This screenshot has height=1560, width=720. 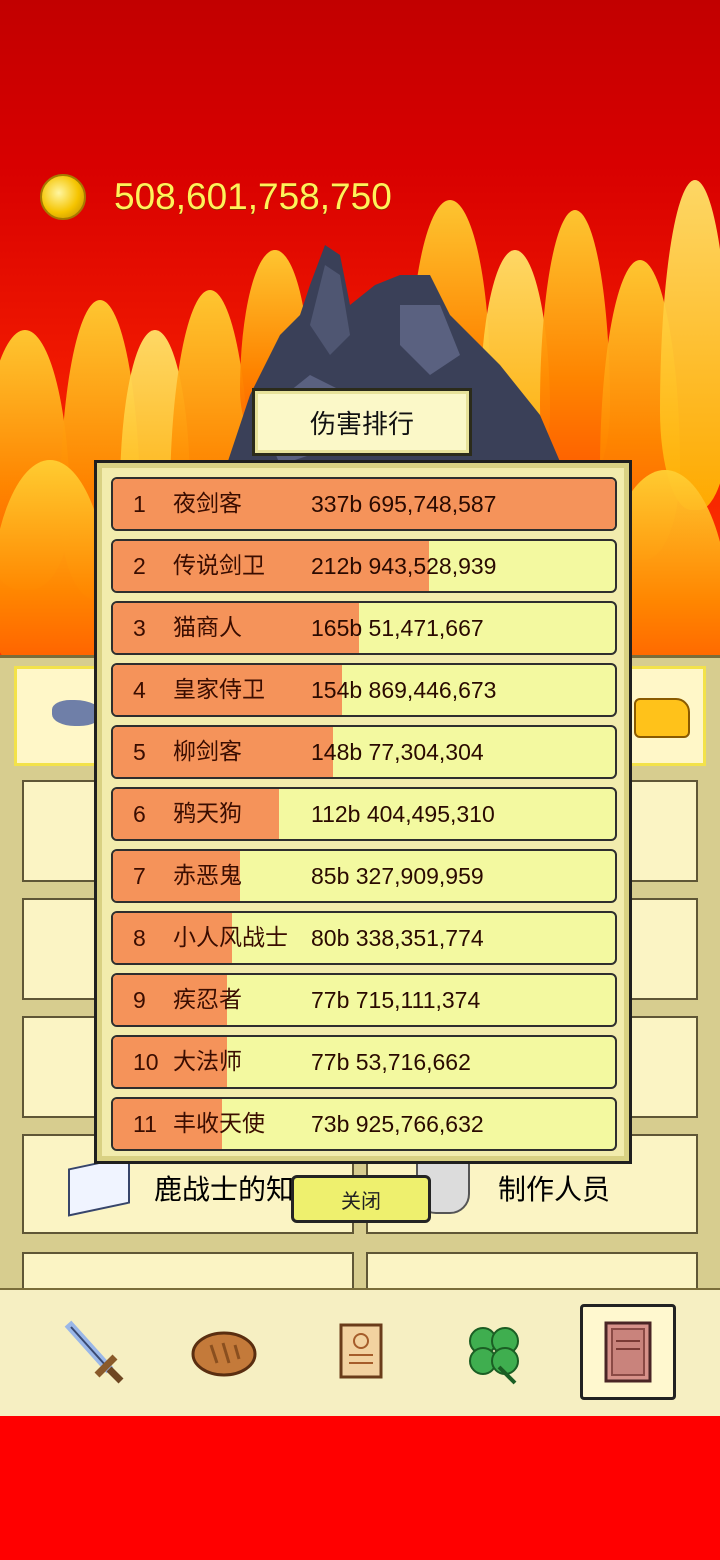 I want to click on gold-coin-icon, so click(x=63, y=197).